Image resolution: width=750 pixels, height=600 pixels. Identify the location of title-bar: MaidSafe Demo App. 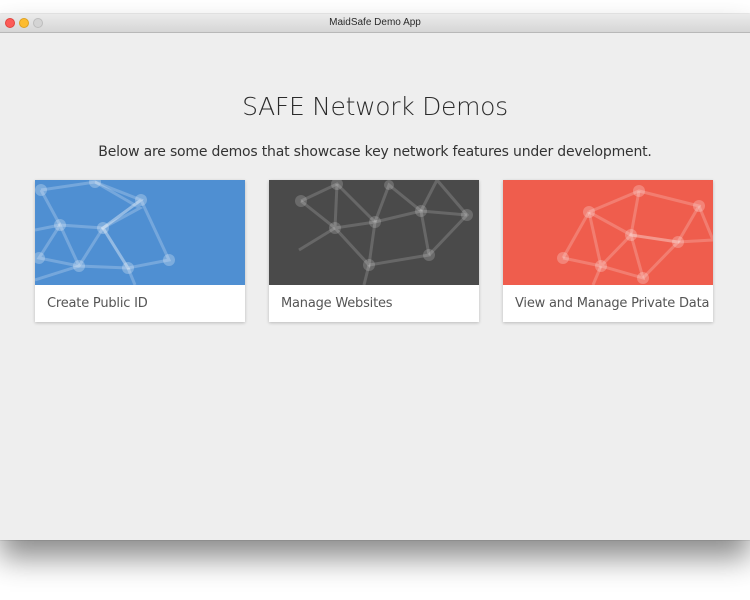
(375, 23).